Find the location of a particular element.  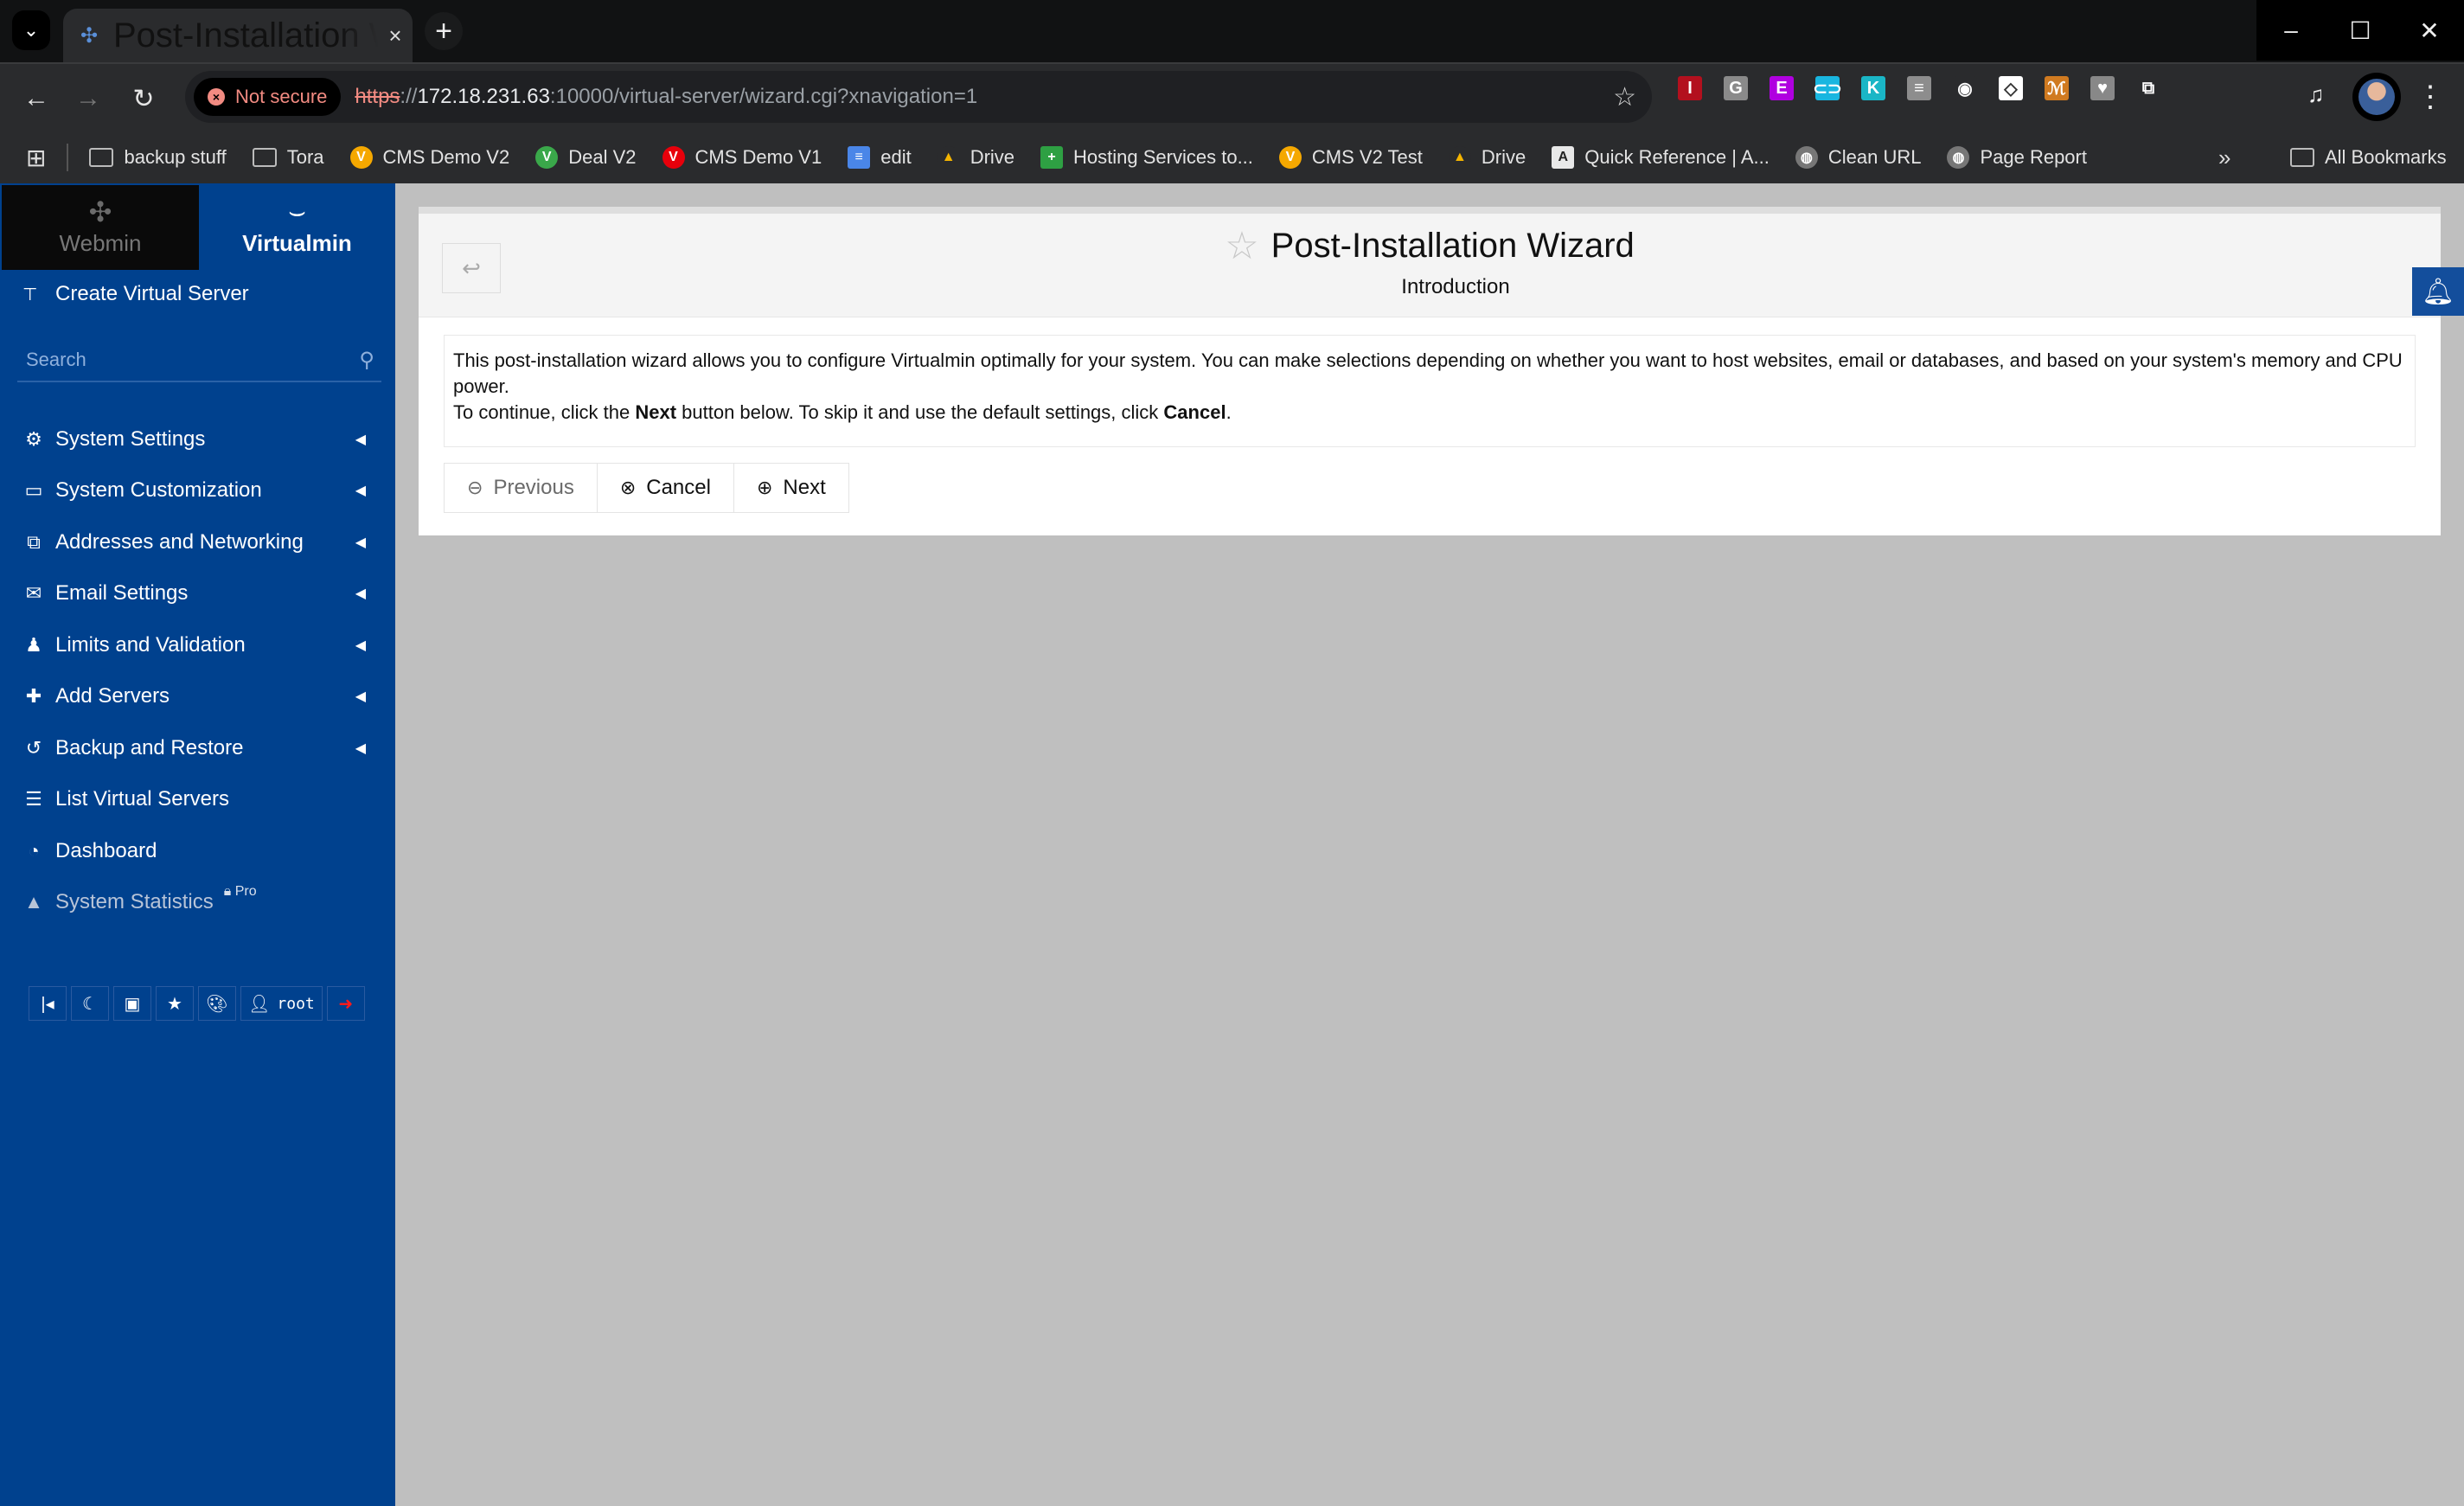

switch-webmin: ✣ Webmin is located at coordinates (100, 227).